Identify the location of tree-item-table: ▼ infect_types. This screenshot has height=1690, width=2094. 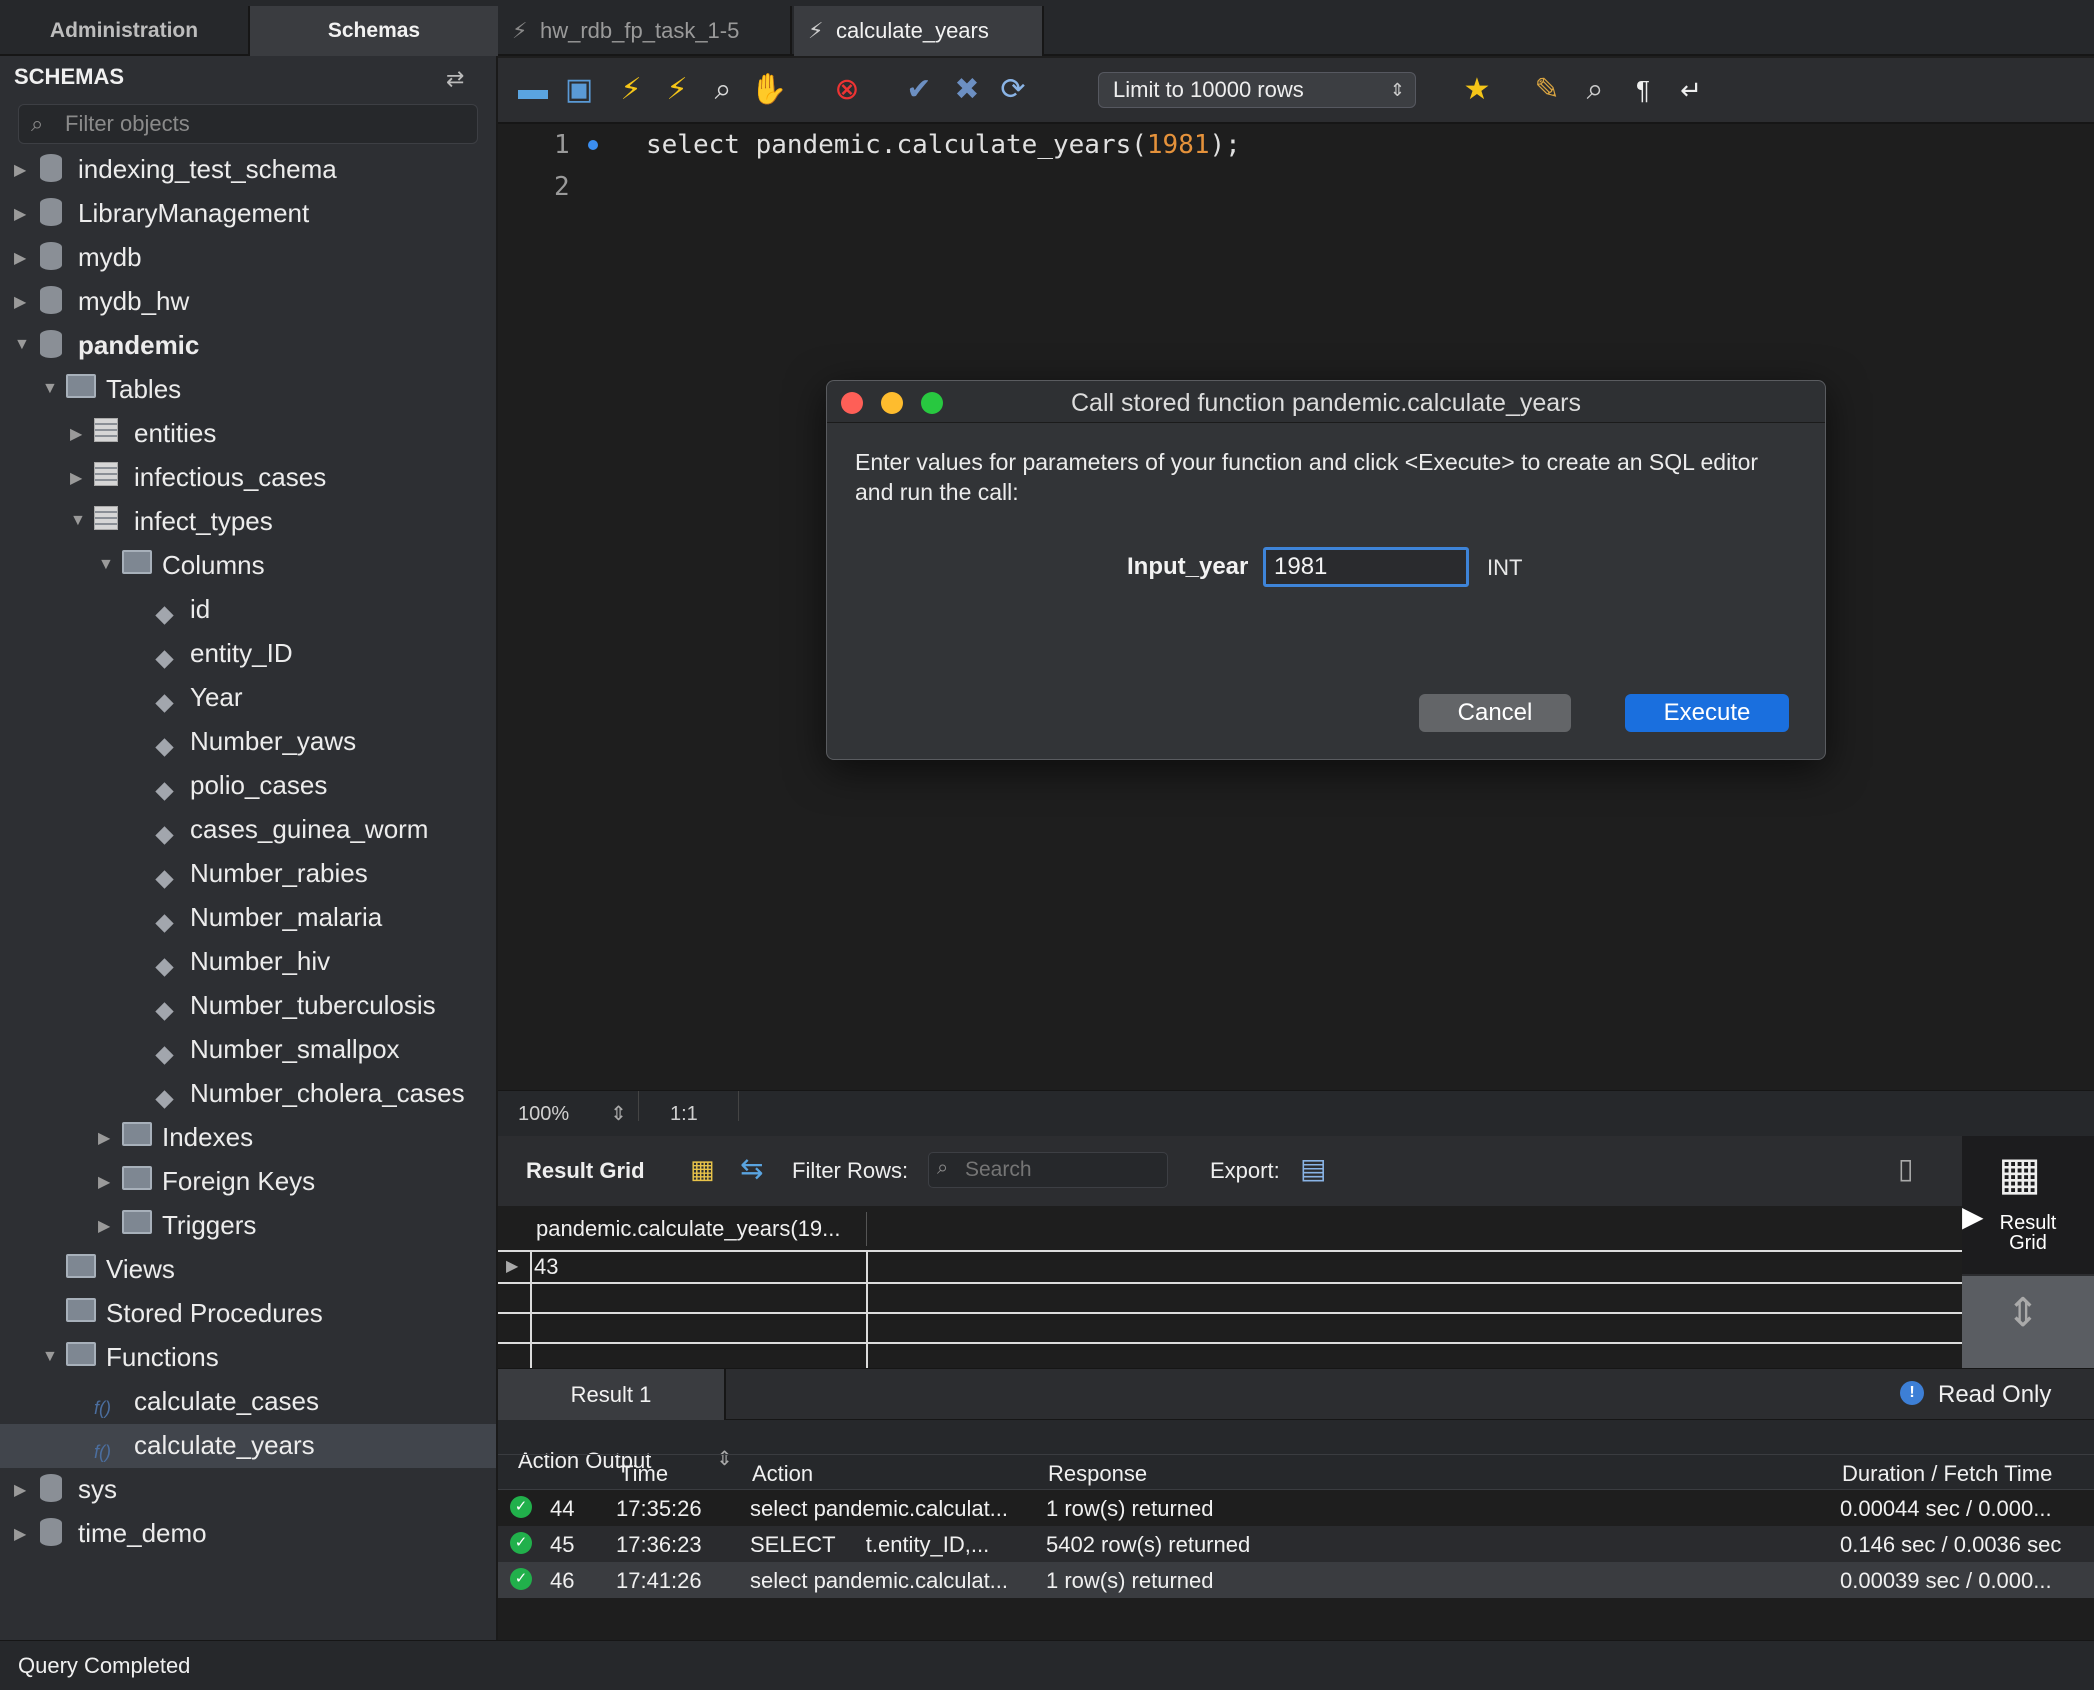
(248, 522).